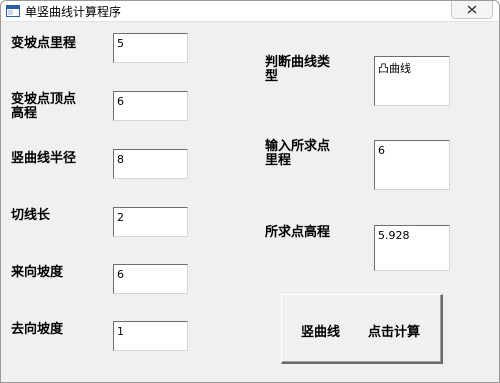  Describe the element at coordinates (150, 48) in the screenshot. I see `input-bpd-lc: 5` at that location.